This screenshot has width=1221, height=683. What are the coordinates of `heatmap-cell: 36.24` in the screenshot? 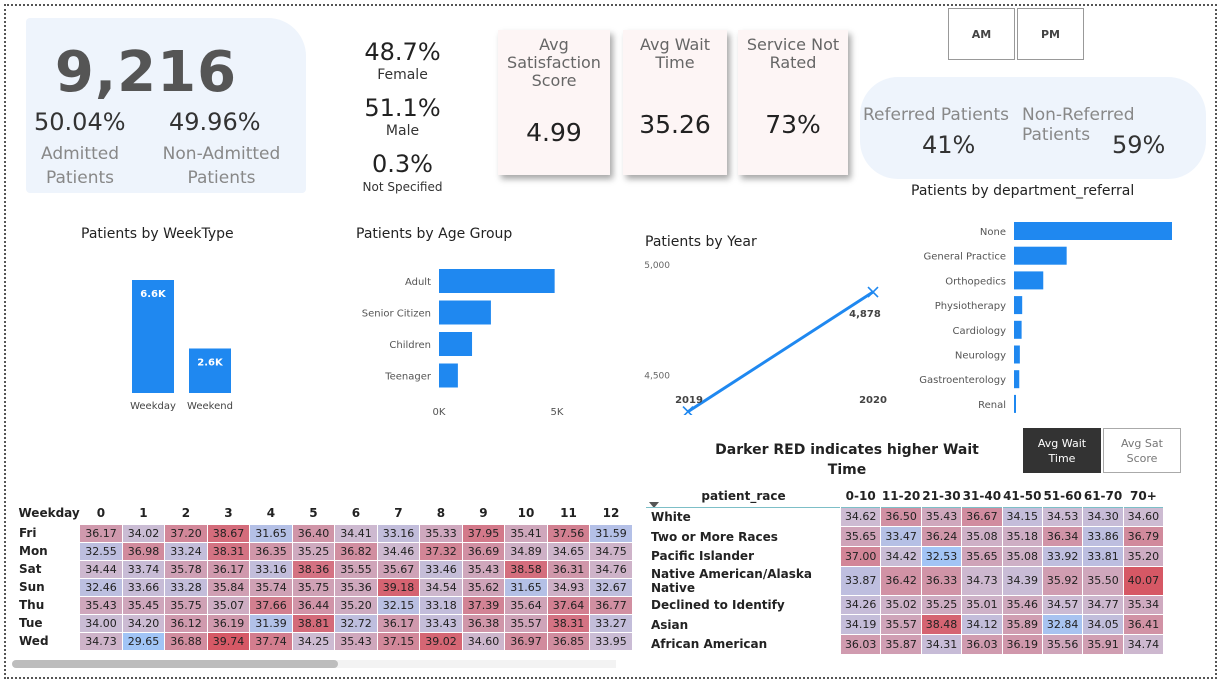 It's located at (941, 536).